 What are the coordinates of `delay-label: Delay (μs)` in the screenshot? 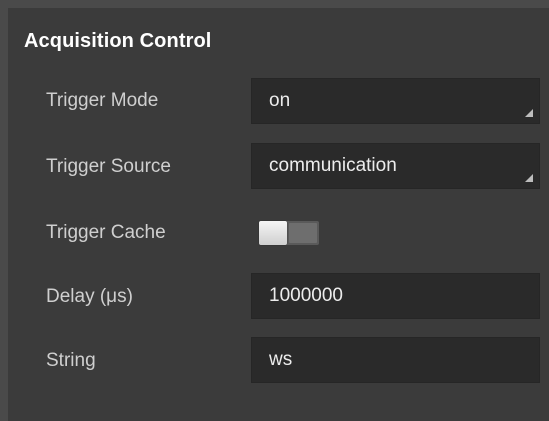 It's located at (89, 296).